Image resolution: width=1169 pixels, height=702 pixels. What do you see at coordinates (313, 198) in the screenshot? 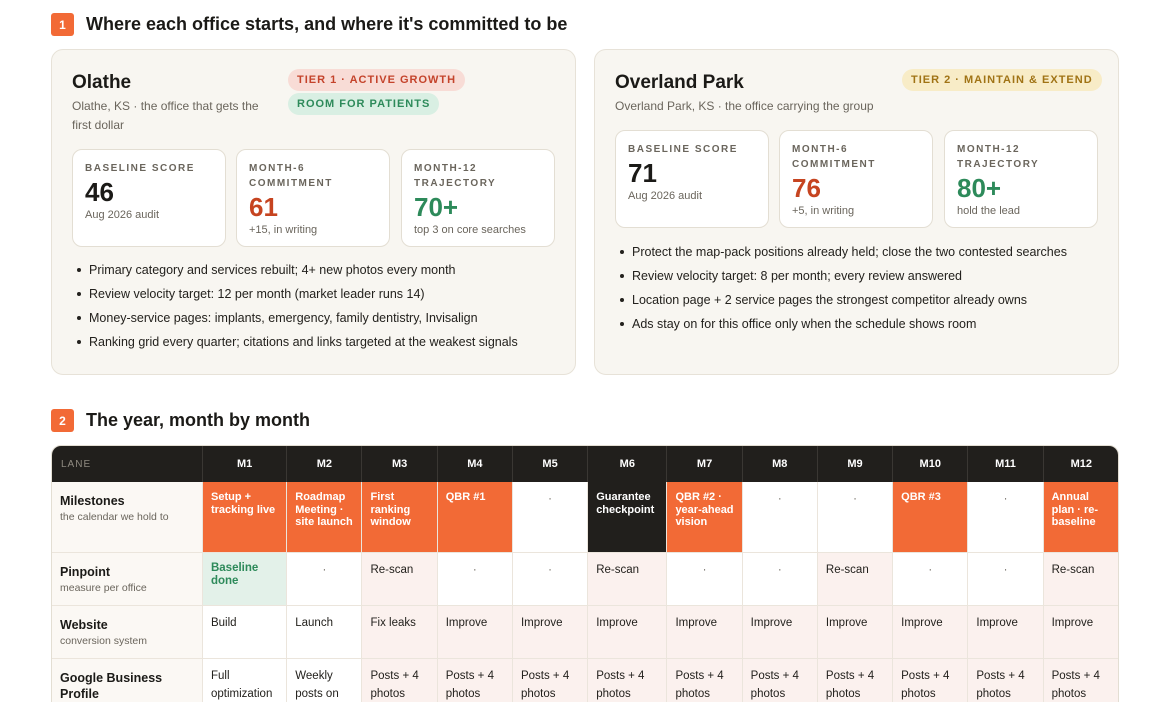
I see `metric-month6: MONTH-6 COMMITMENT 61 +15, in writing` at bounding box center [313, 198].